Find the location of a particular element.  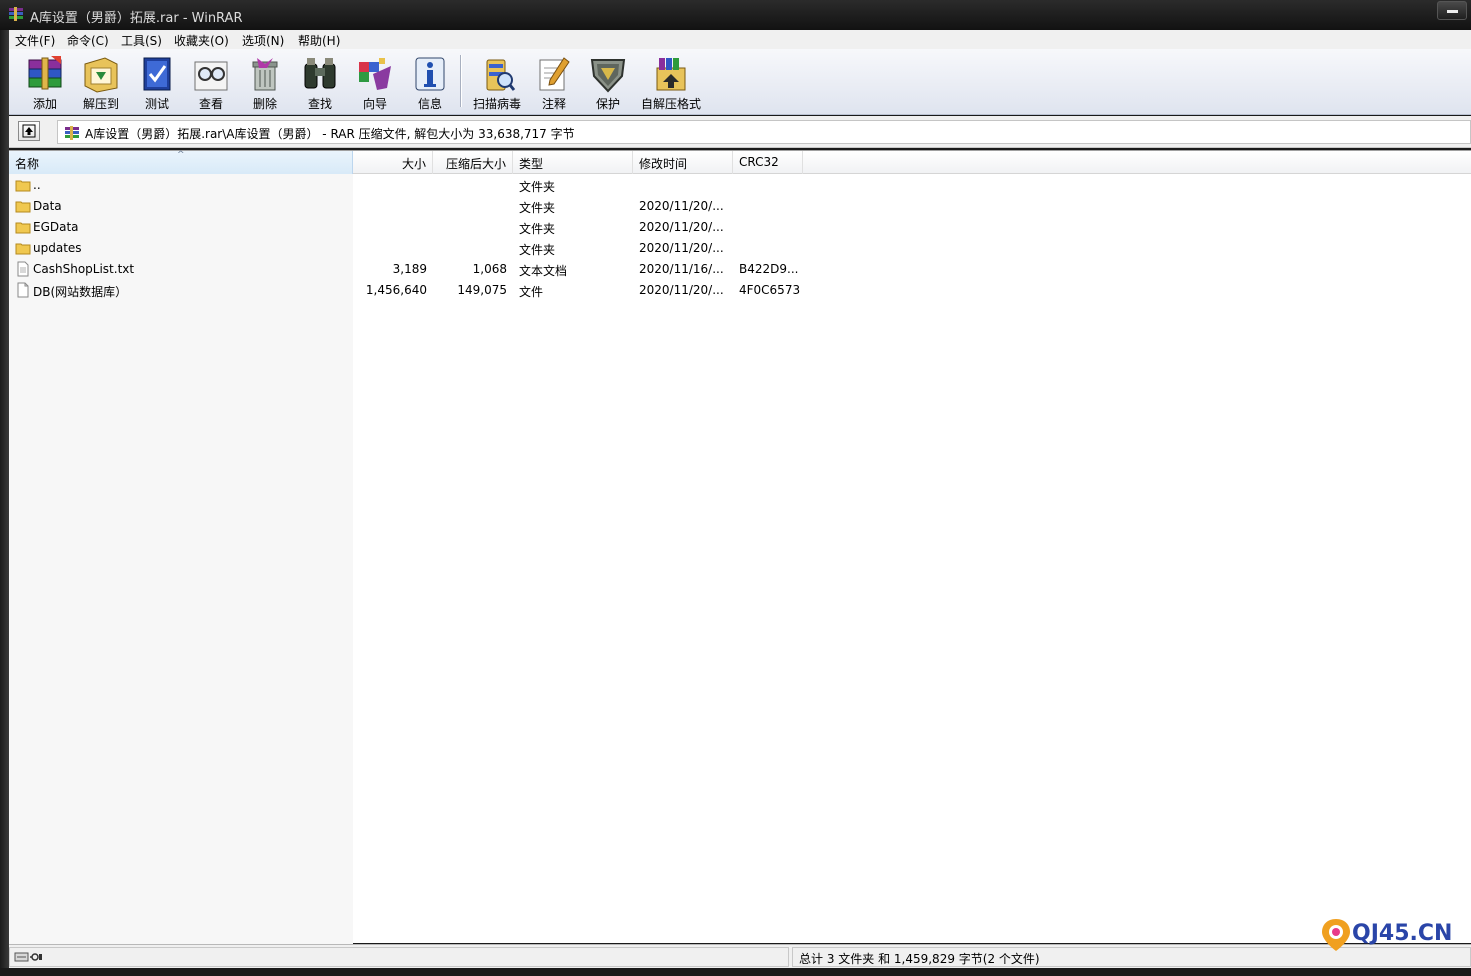

file-name: EGData is located at coordinates (56, 227).